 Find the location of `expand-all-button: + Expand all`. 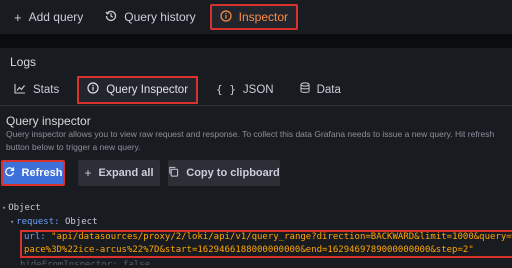

expand-all-button: + Expand all is located at coordinates (119, 173).